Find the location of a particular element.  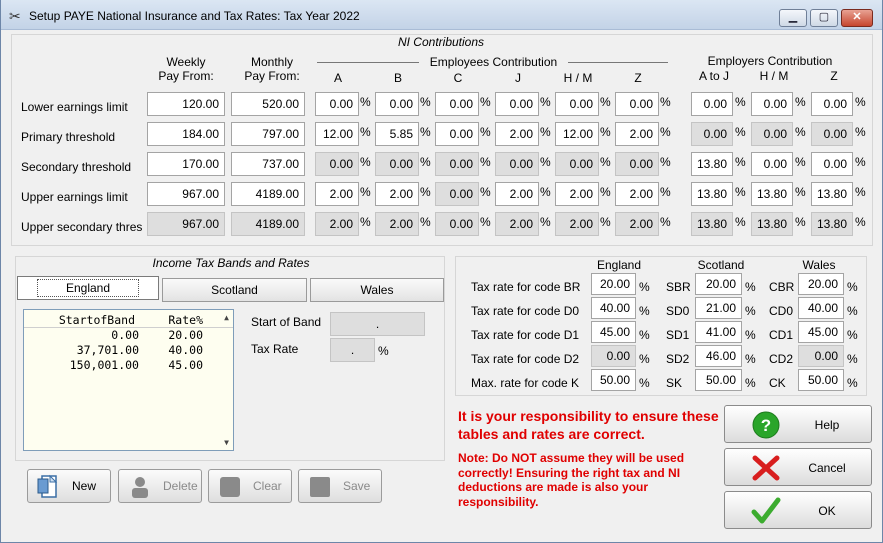

save-button: Save is located at coordinates (340, 486).